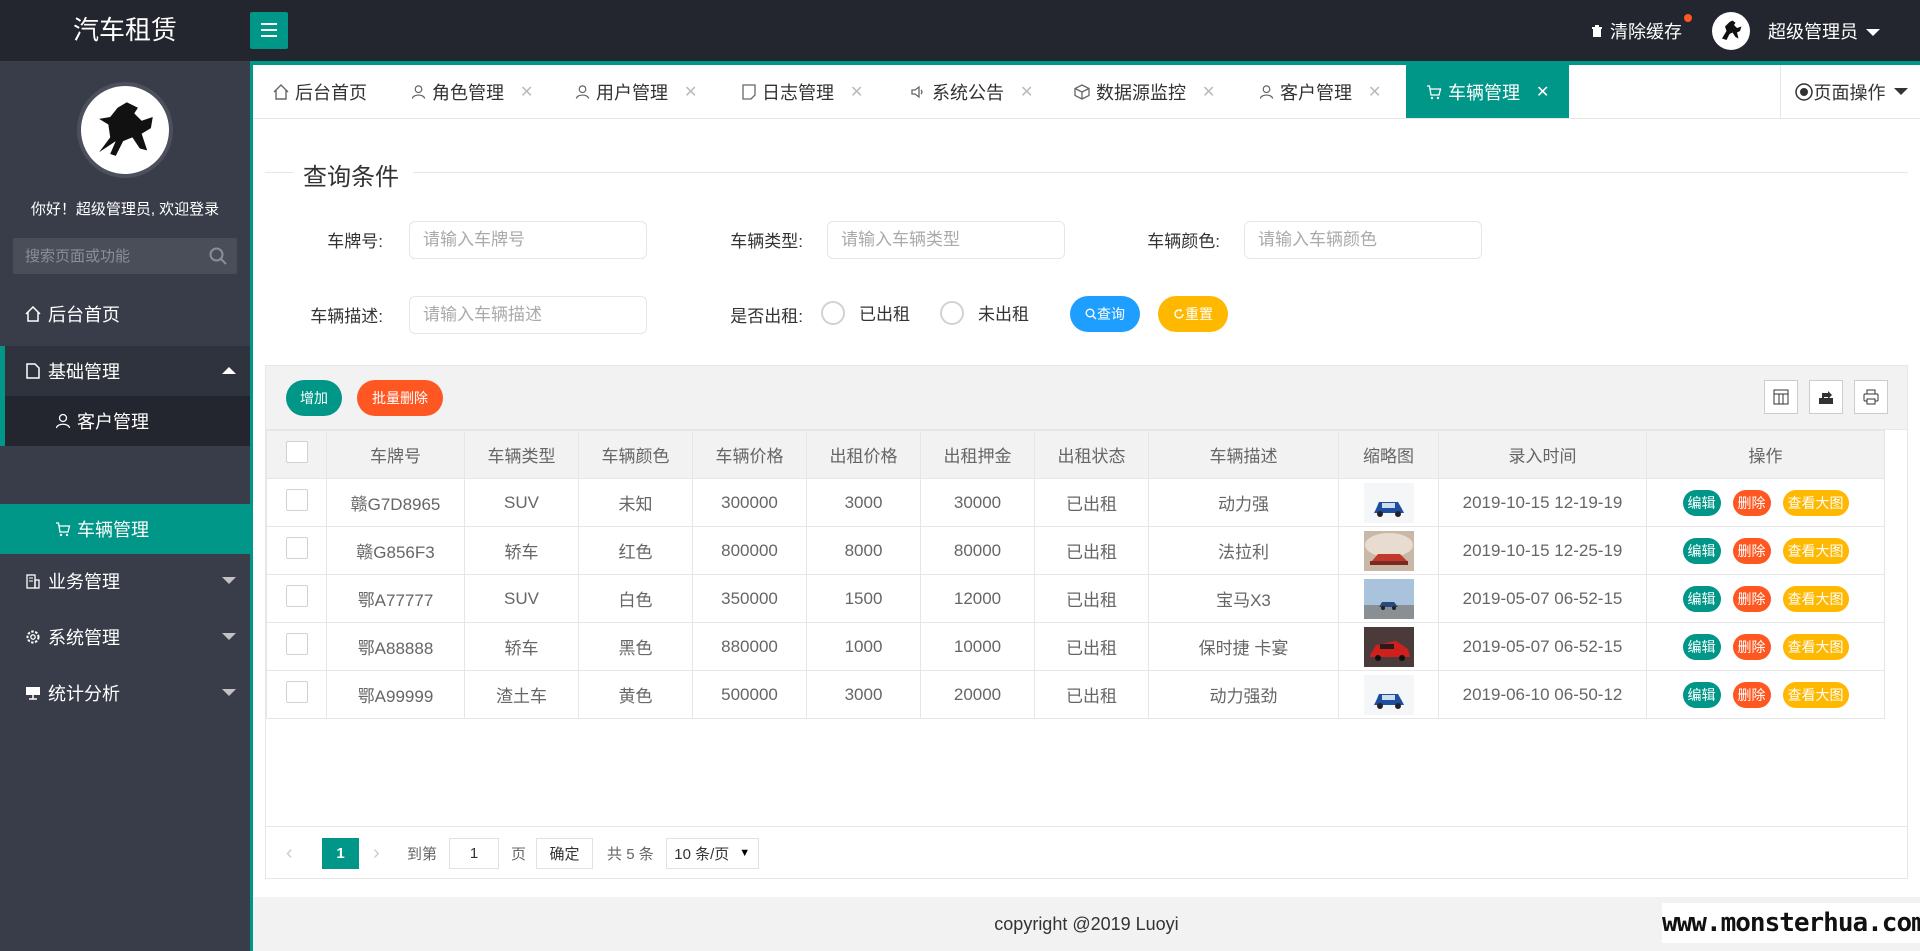 The width and height of the screenshot is (1920, 951). I want to click on print-button, so click(1871, 397).